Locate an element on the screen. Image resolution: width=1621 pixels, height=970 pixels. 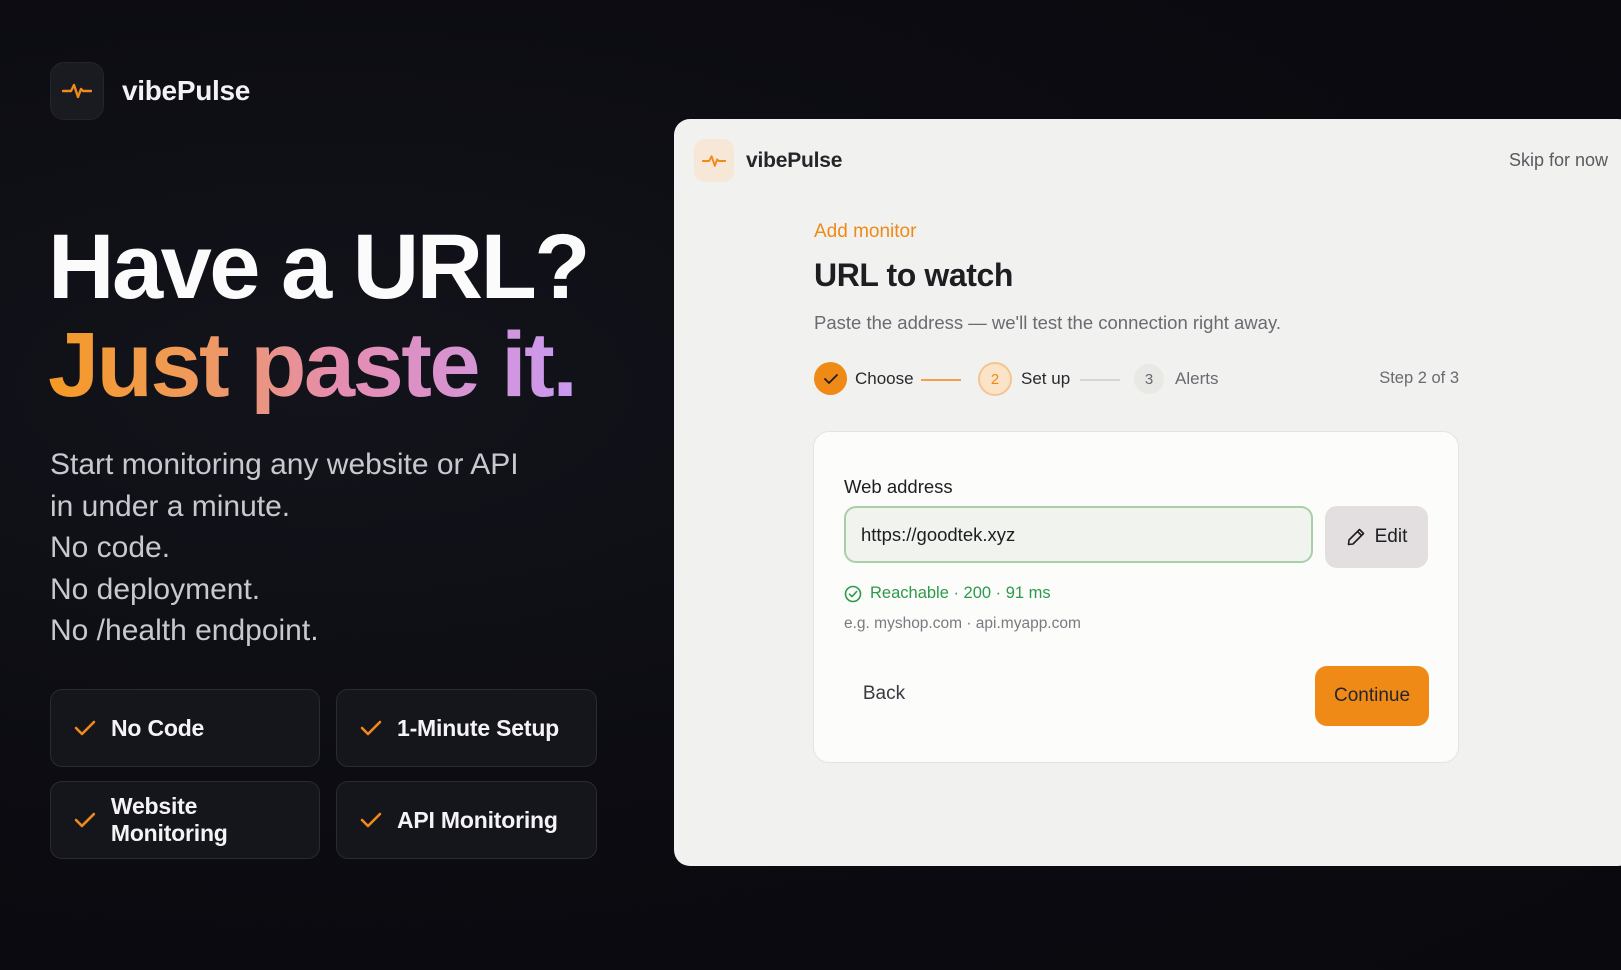
feature-label: API Monitoring is located at coordinates (477, 819).